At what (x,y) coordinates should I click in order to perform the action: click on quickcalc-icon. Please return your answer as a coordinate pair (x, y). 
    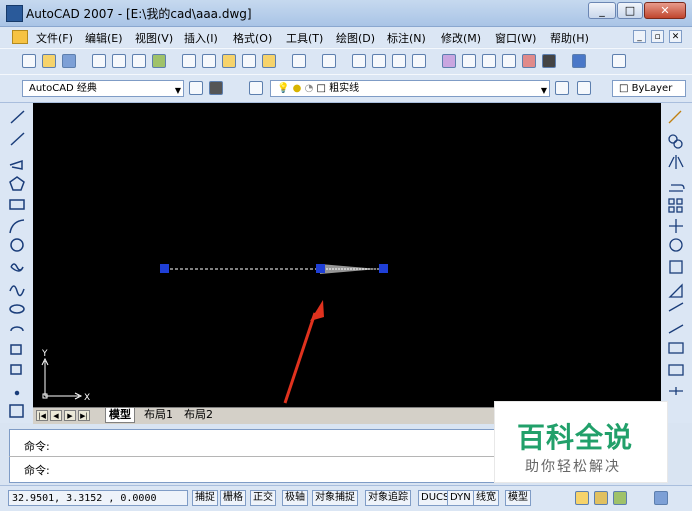
    Looking at the image, I should click on (549, 61).